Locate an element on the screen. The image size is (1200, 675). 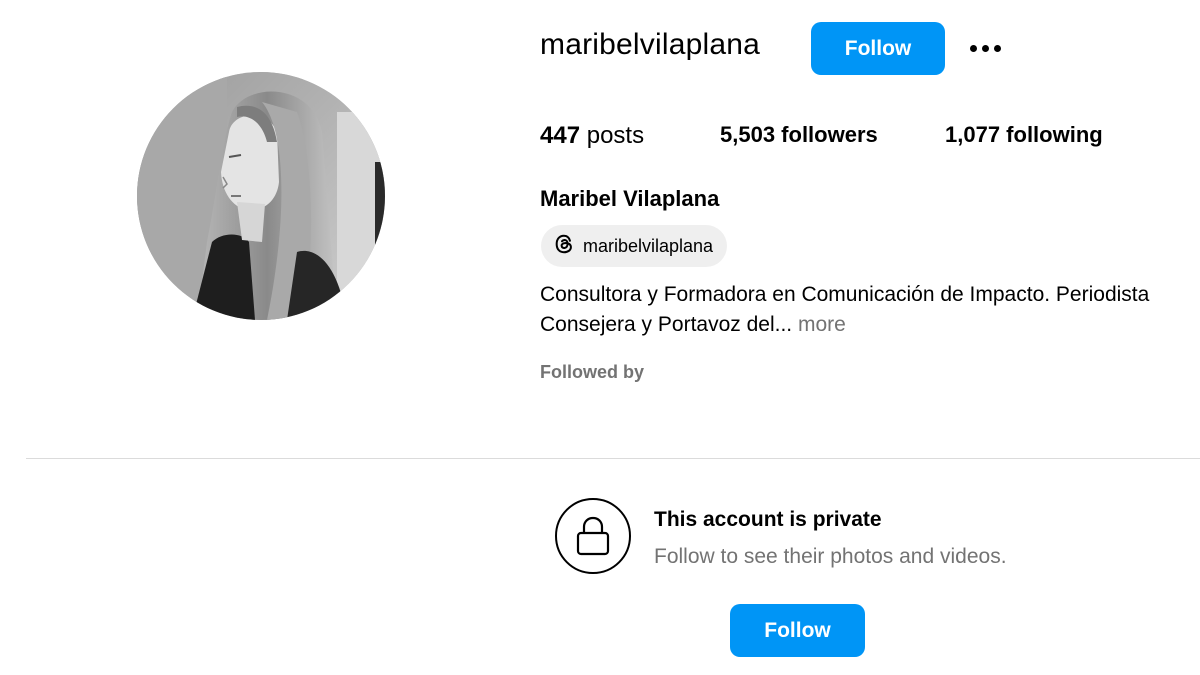
posts-count: 447 is located at coordinates (560, 135).